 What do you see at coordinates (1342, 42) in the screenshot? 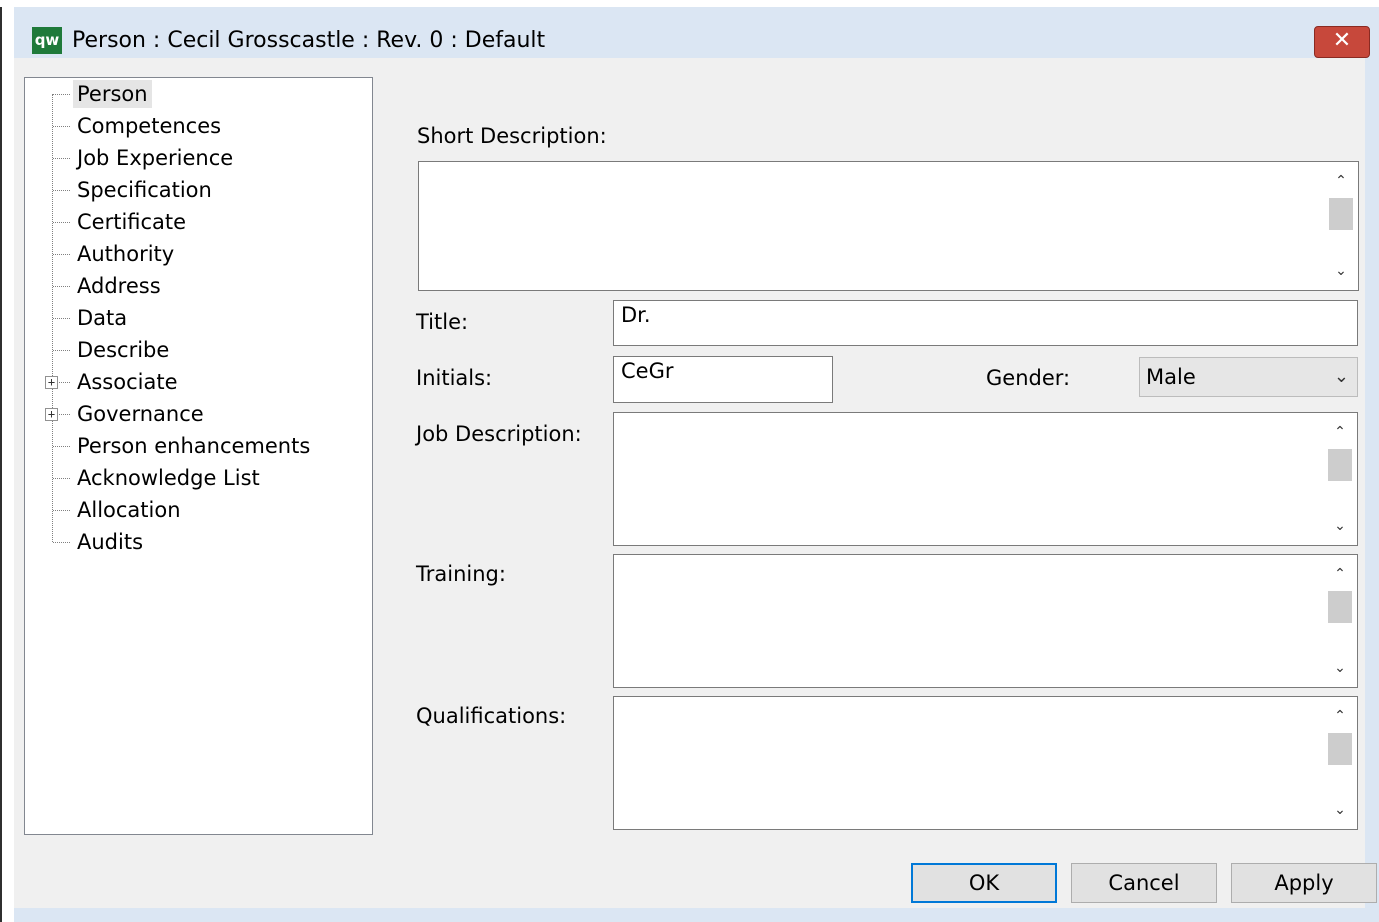
I see `close-button: ✕` at bounding box center [1342, 42].